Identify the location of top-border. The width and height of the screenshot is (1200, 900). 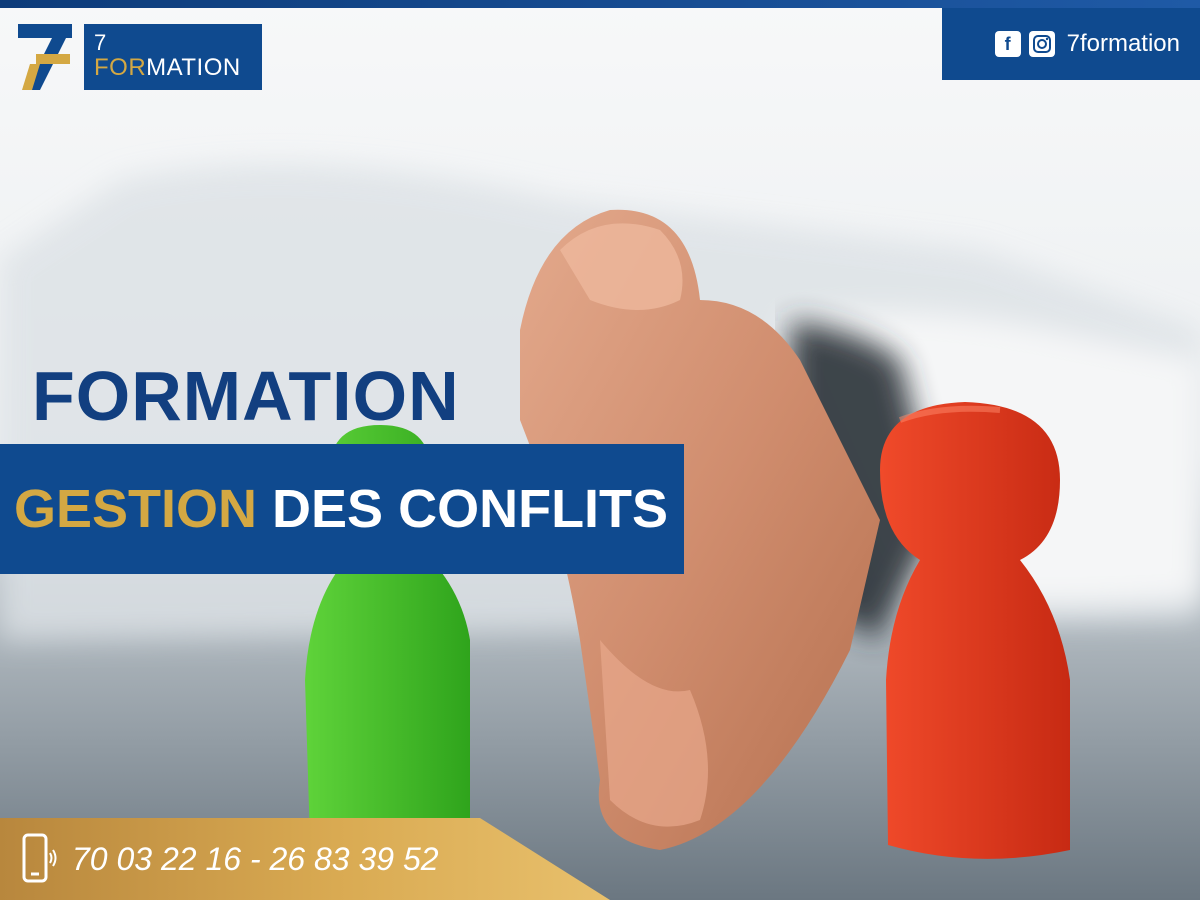
(600, 4).